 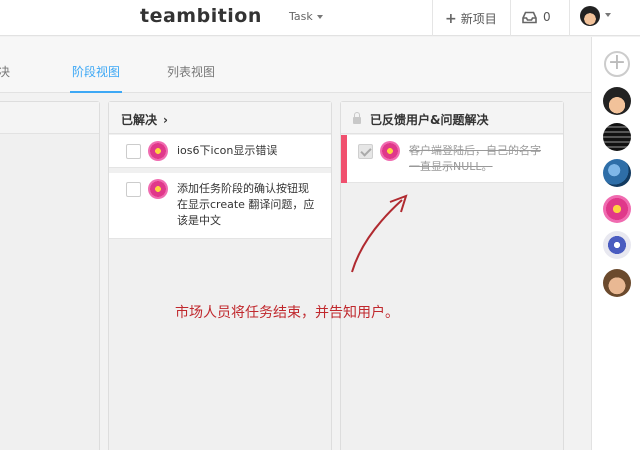 What do you see at coordinates (201, 16) in the screenshot?
I see `logo: teambition` at bounding box center [201, 16].